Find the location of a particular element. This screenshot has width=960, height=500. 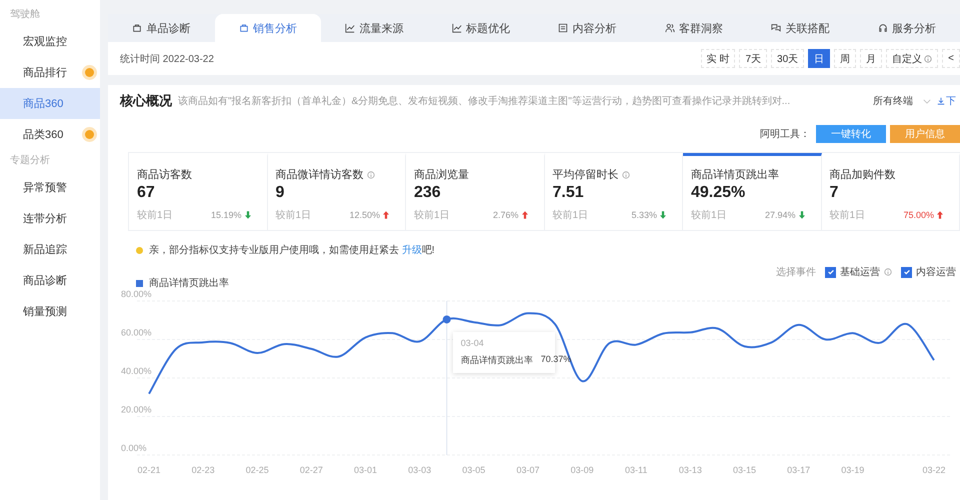

metric-label: 商品浏览量 is located at coordinates (441, 175).